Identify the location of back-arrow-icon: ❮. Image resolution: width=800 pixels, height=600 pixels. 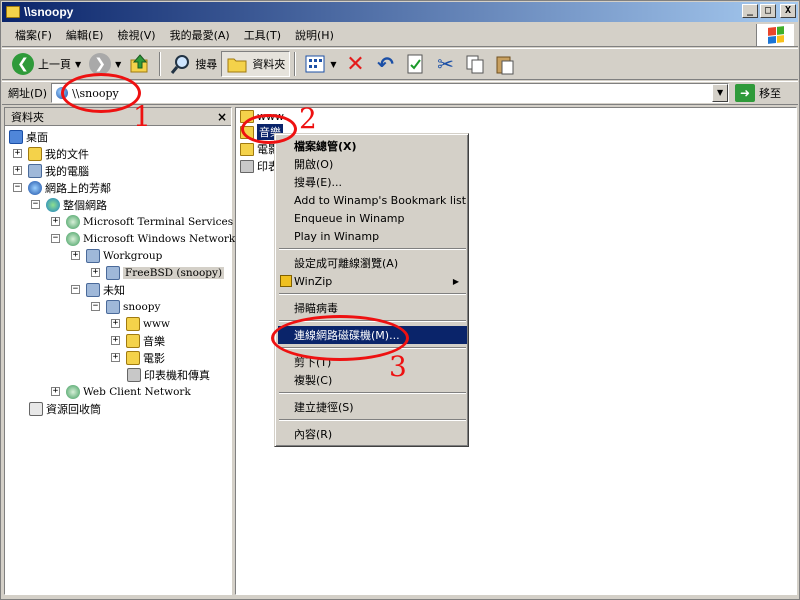
(23, 64).